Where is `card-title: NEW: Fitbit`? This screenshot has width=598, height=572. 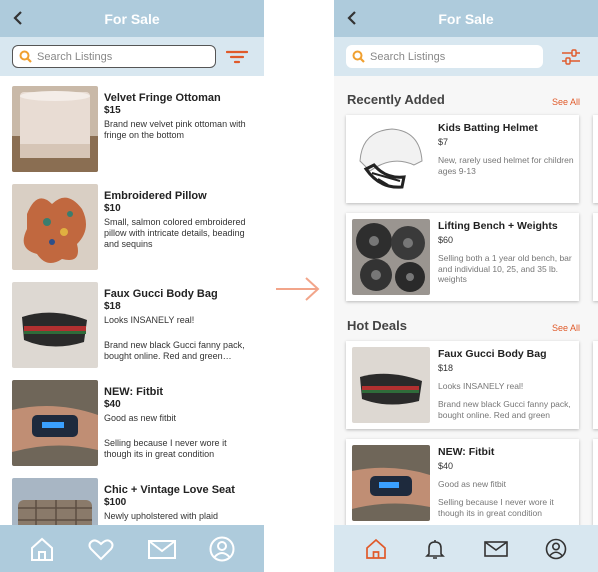
card-title: NEW: Fitbit is located at coordinates (466, 452).